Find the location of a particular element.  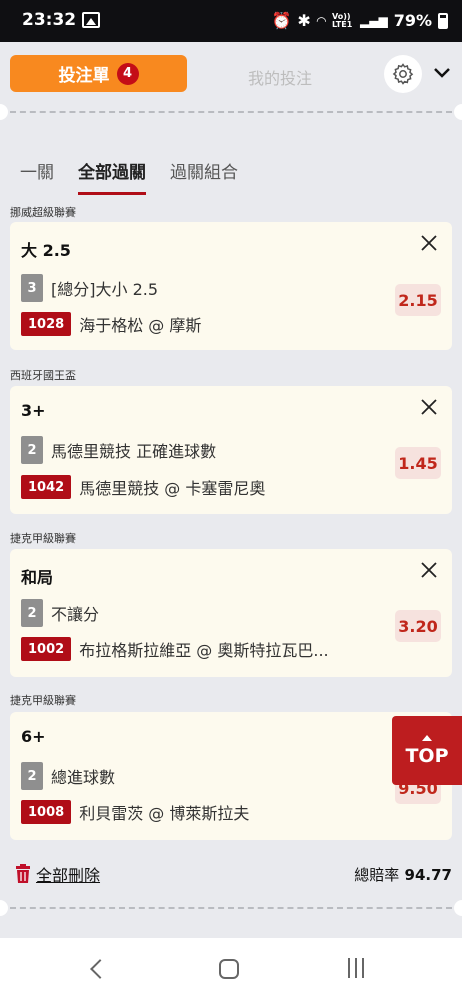

status-icons: ⏰ ✱ ◠ Vo)) LTE1 ▂▄▆ 79% is located at coordinates (359, 20).